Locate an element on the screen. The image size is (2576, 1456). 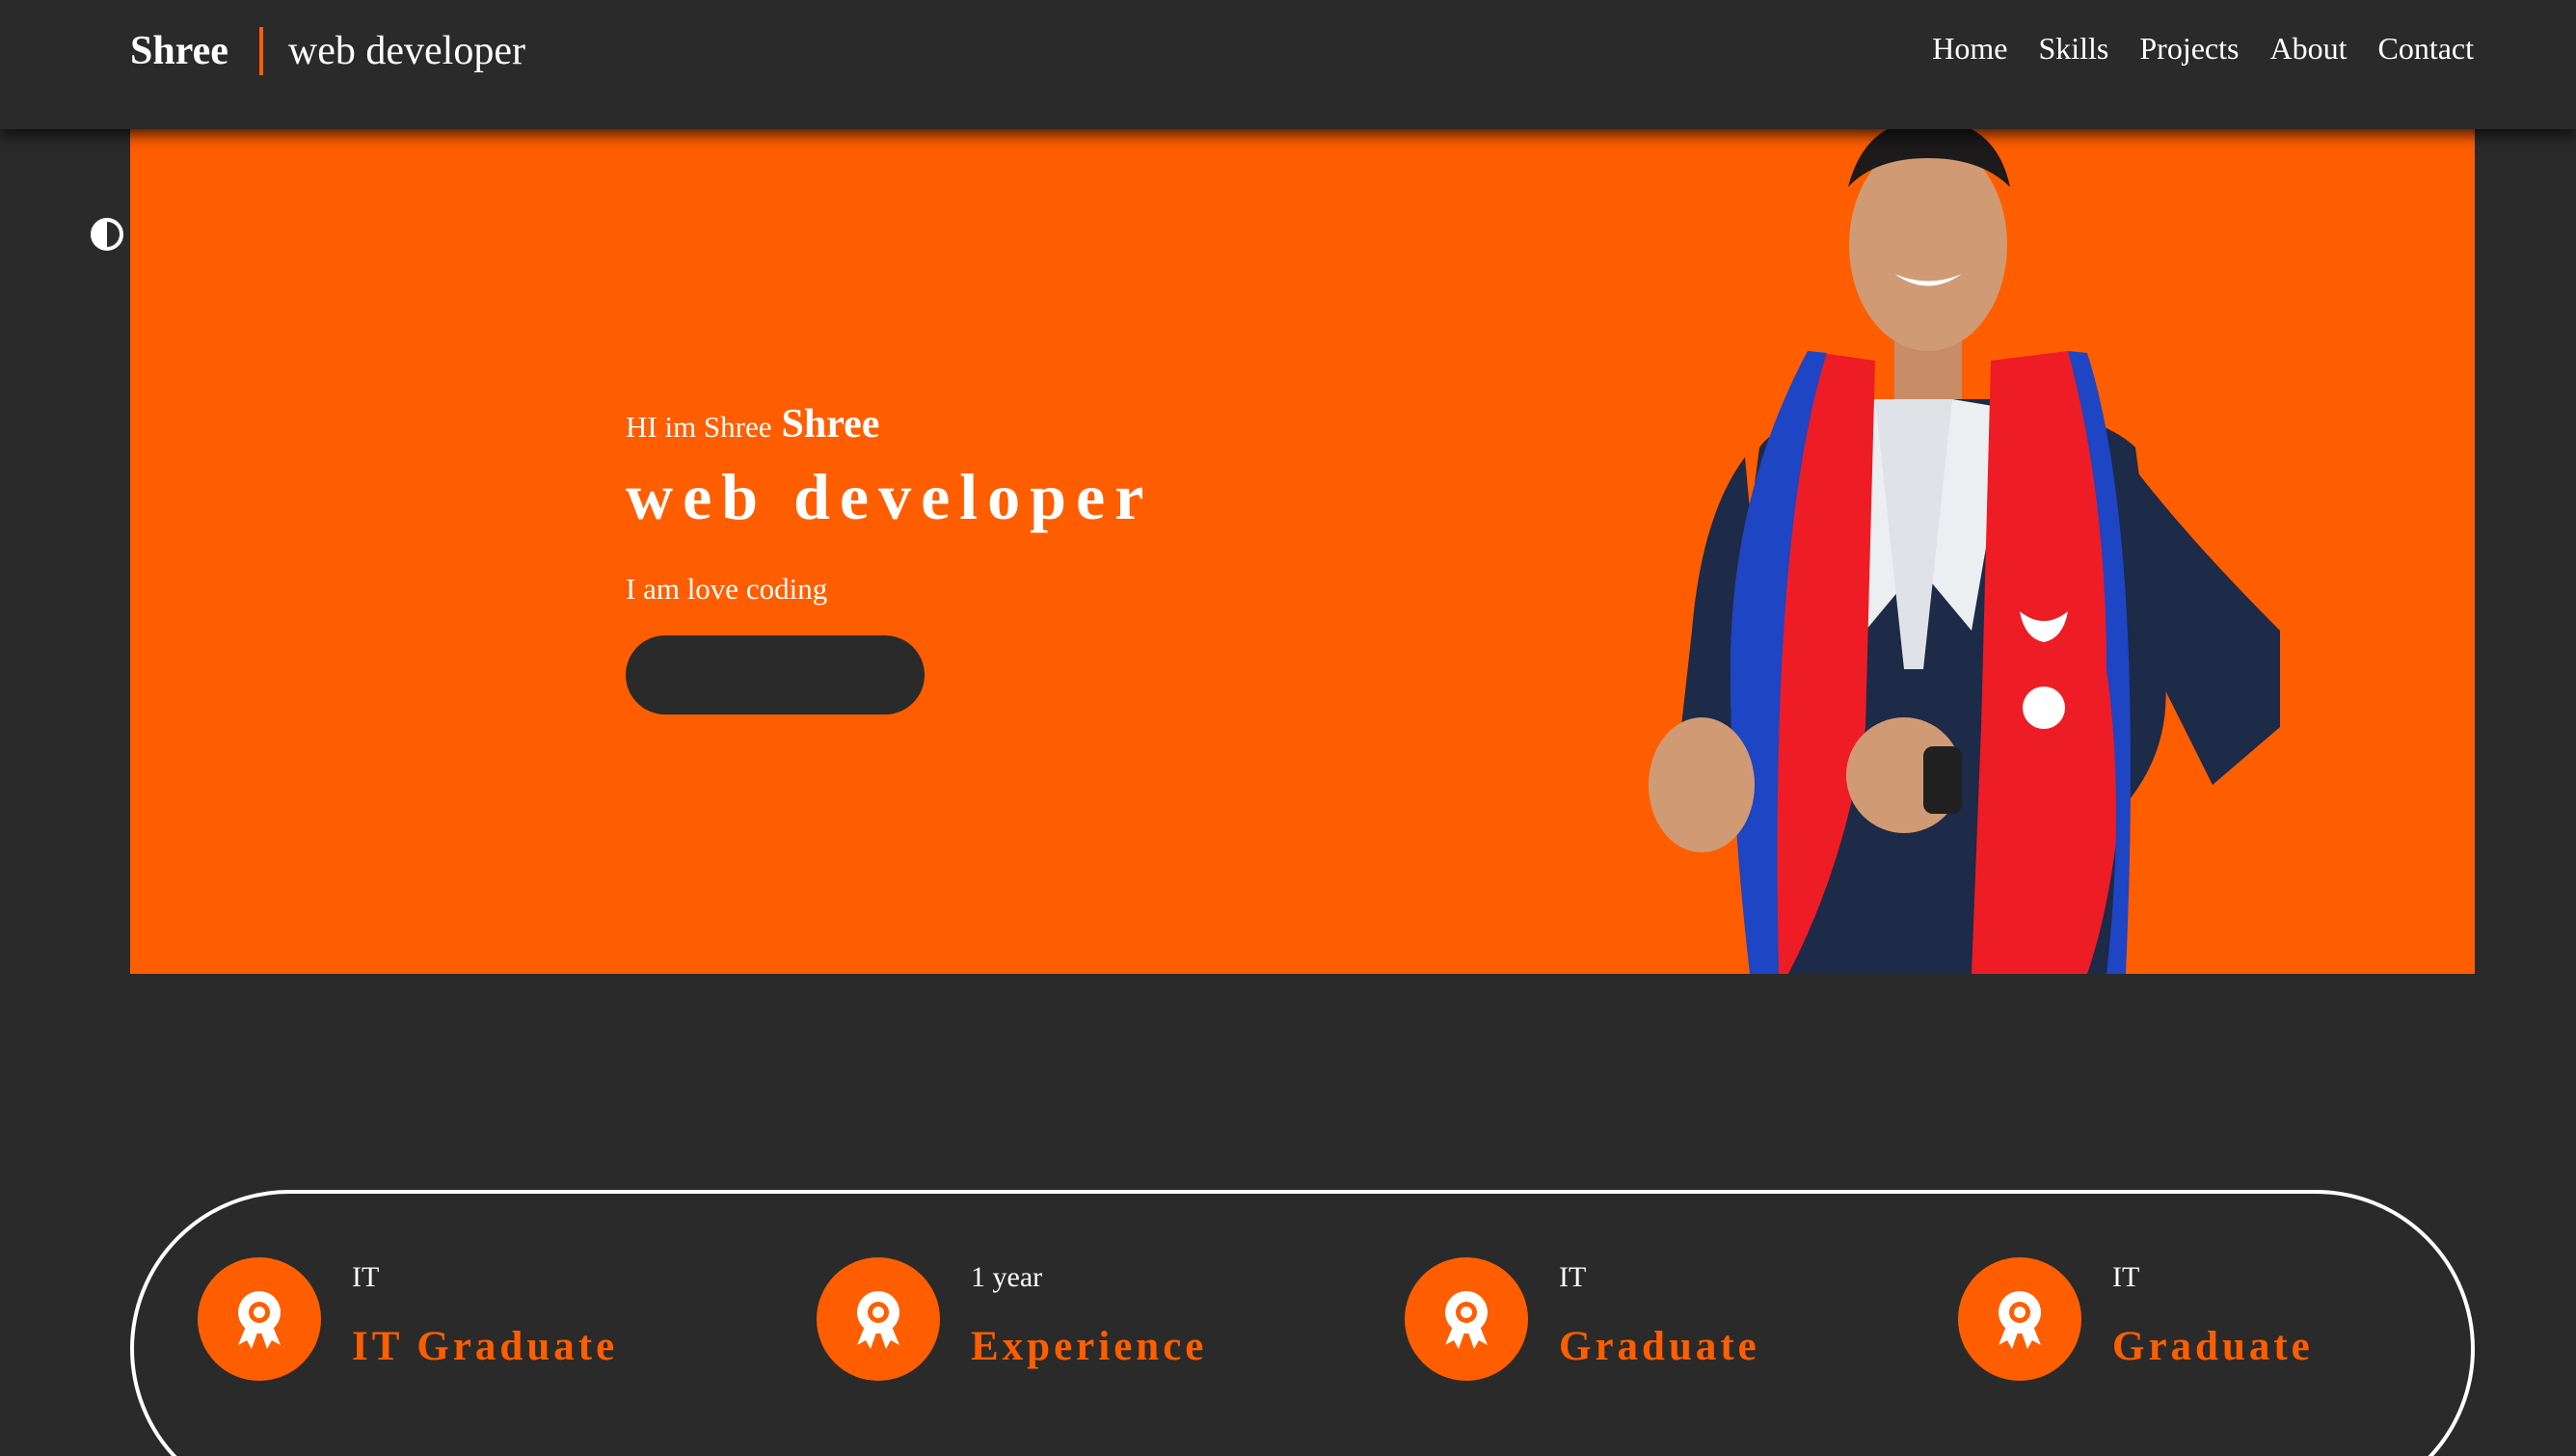
stat-title: IT Graduate is located at coordinates (486, 1347).